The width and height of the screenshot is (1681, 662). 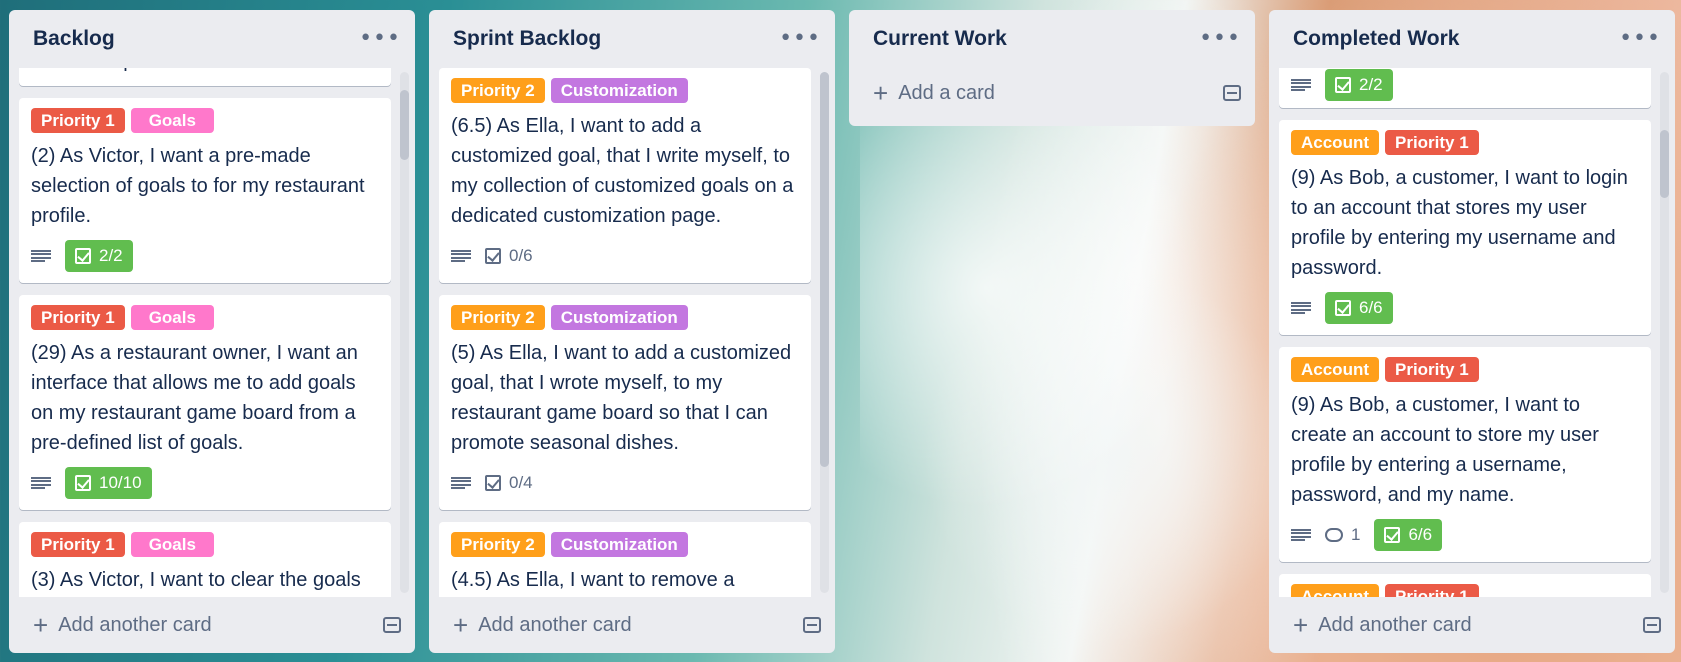 I want to click on add-card-button: + Add a card, so click(x=1052, y=93).